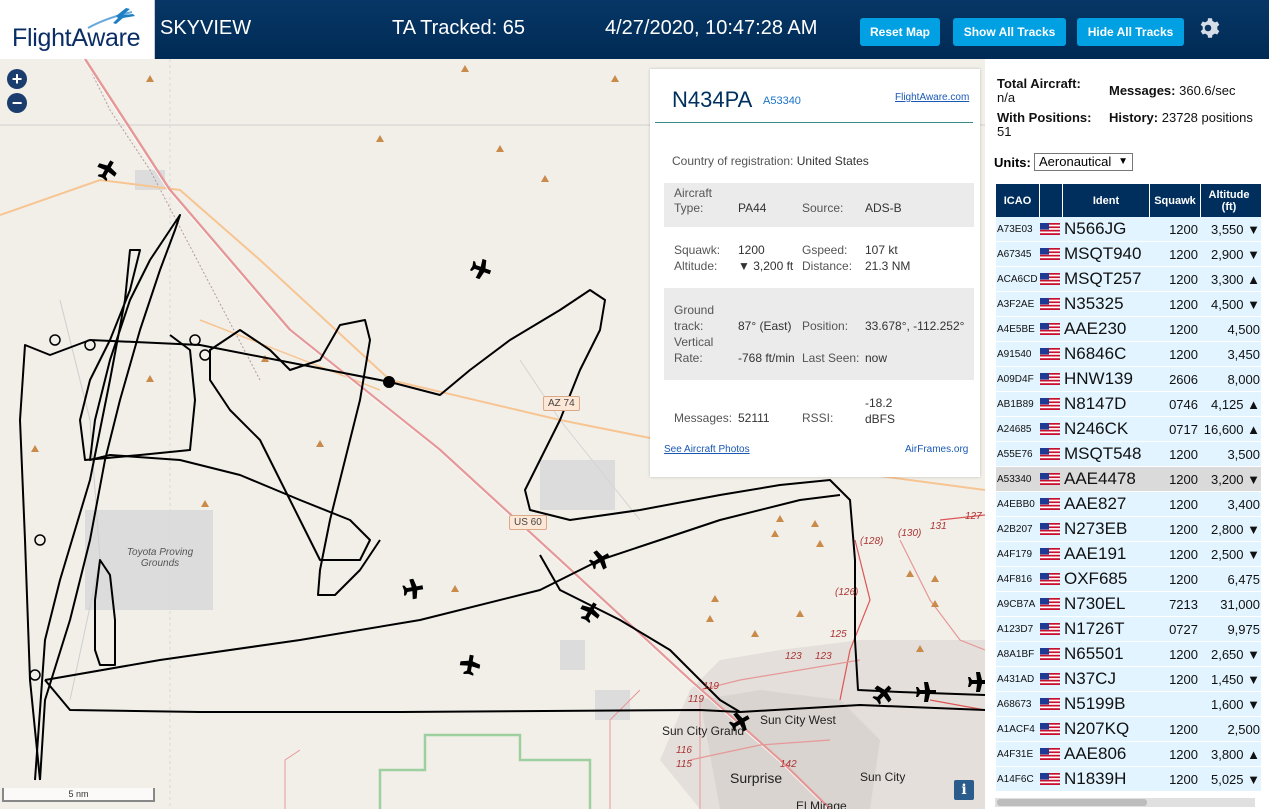  Describe the element at coordinates (1095, 603) in the screenshot. I see `row-ident: N730EL` at that location.